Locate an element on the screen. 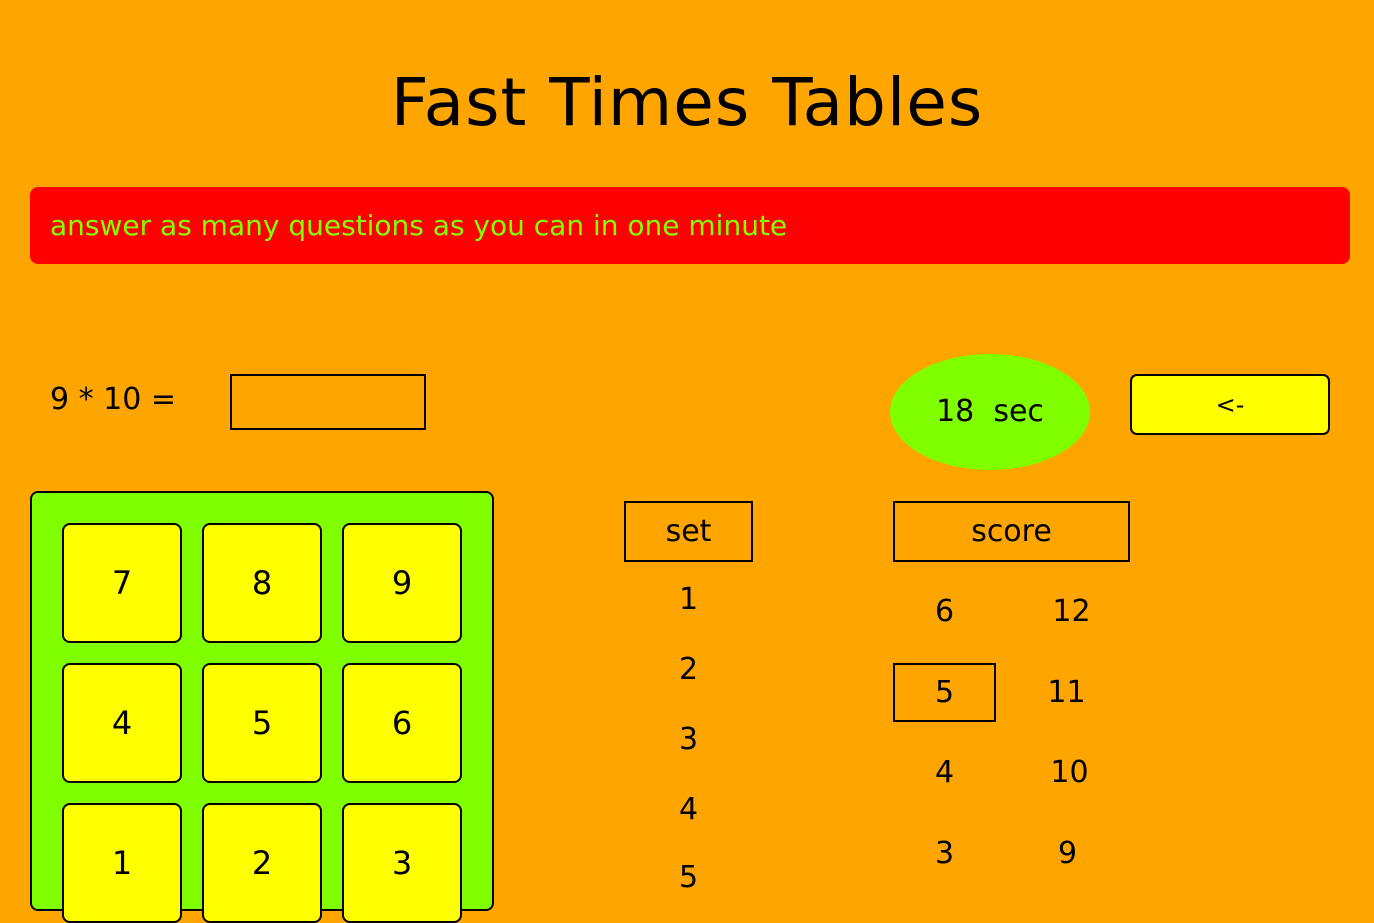  key-1: 1 is located at coordinates (122, 863).